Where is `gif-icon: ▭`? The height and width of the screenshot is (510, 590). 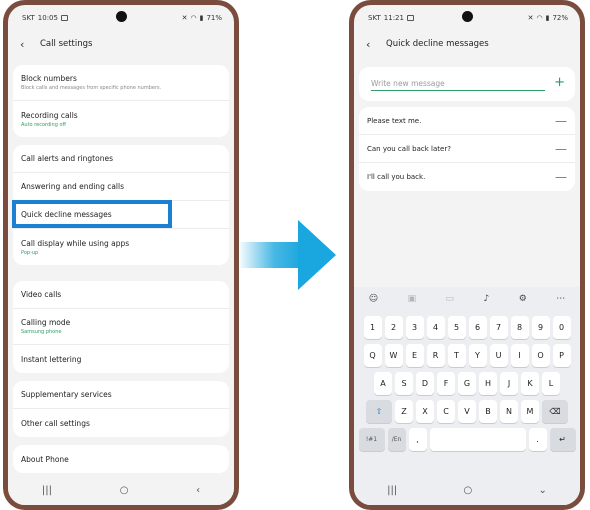
gif-icon: ▭ is located at coordinates (450, 299).